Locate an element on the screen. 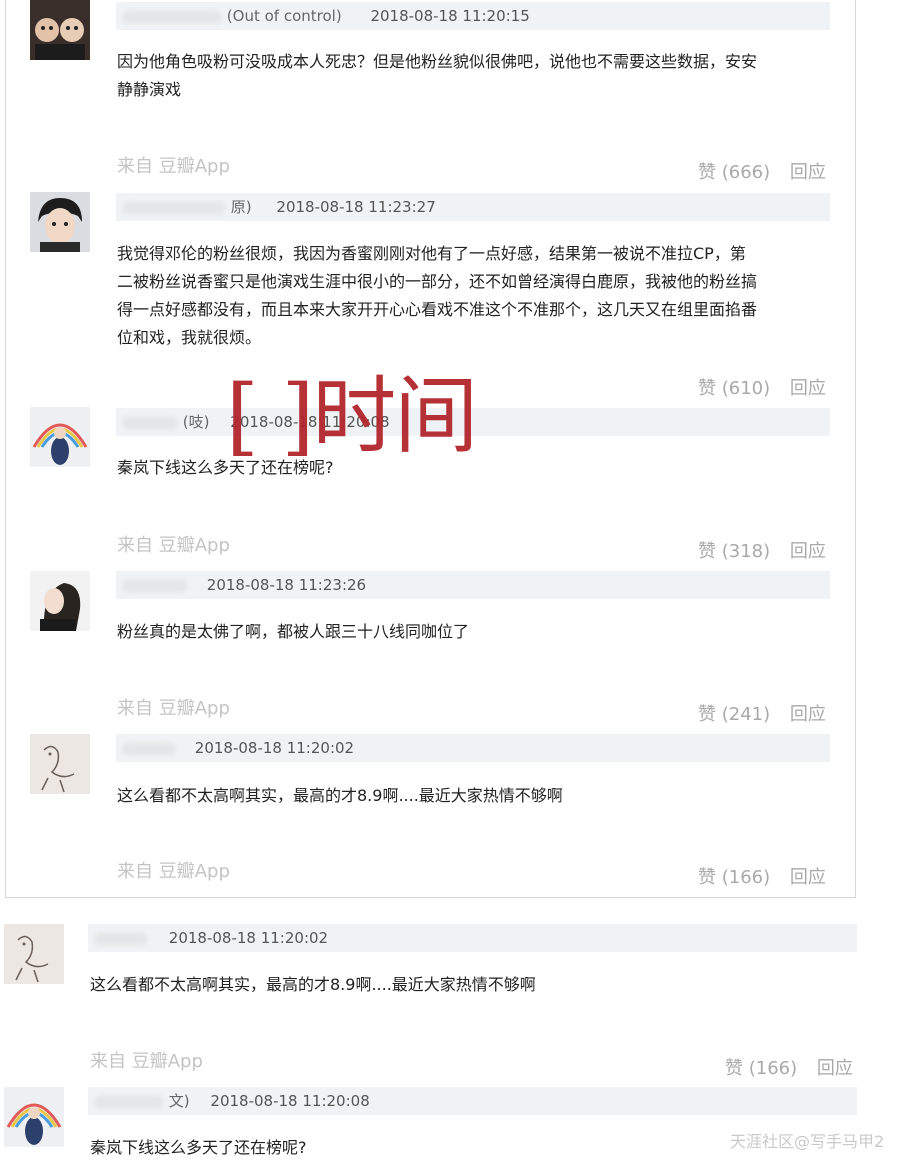 This screenshot has width=912, height=1162. comment-line: 二被粉丝说香蜜只是他演戏生涯中很小的一部分，还不如曾经演得白鹿原，我被他的粉丝搞 is located at coordinates (437, 281).